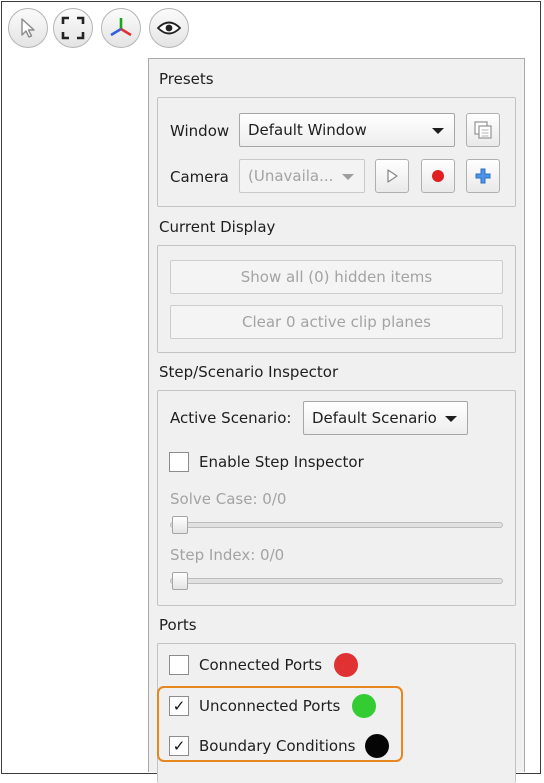 The height and width of the screenshot is (783, 544). Describe the element at coordinates (336, 322) in the screenshot. I see `clear-clip-planes-button: Clear 0 active clip planes` at that location.